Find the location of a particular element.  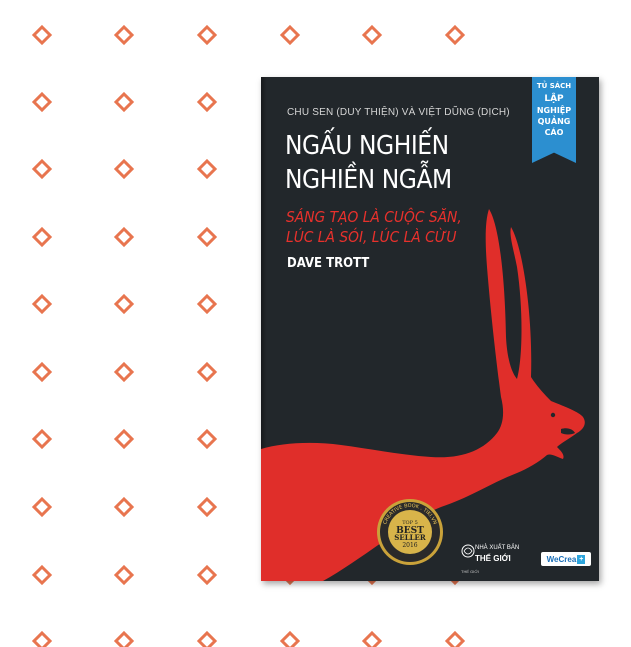

translators-credit: CHU SEN (DUY THIỆN) VÀ VIỆT DŨNG (DỊCH) is located at coordinates (398, 112).